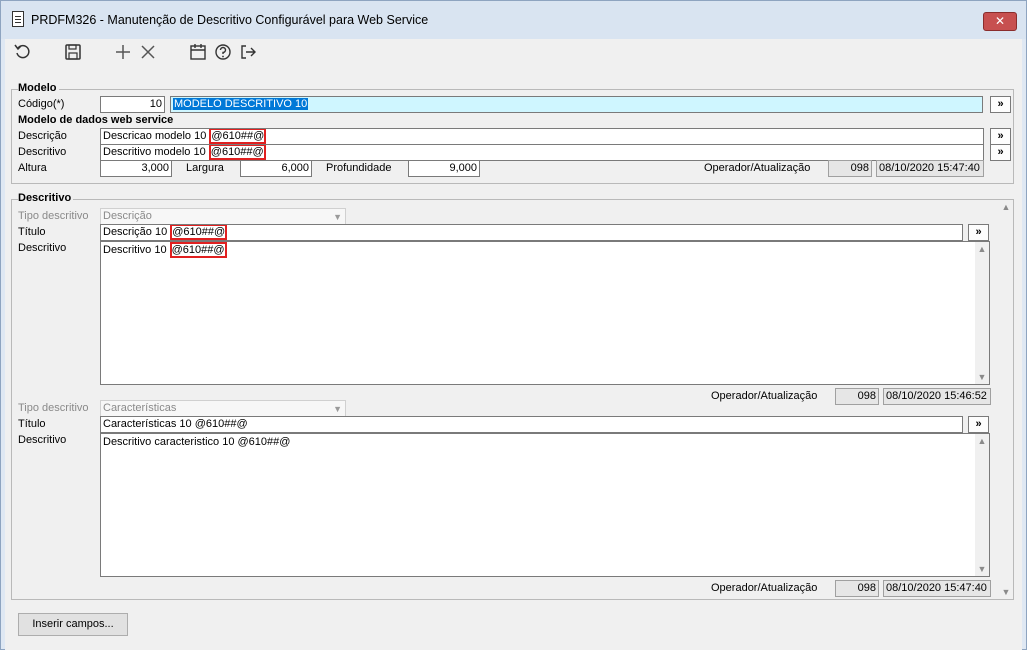 Image resolution: width=1027 pixels, height=650 pixels. Describe the element at coordinates (156, 136) in the screenshot. I see `ws-descricao-text-a: Descricao modelo 10` at that location.